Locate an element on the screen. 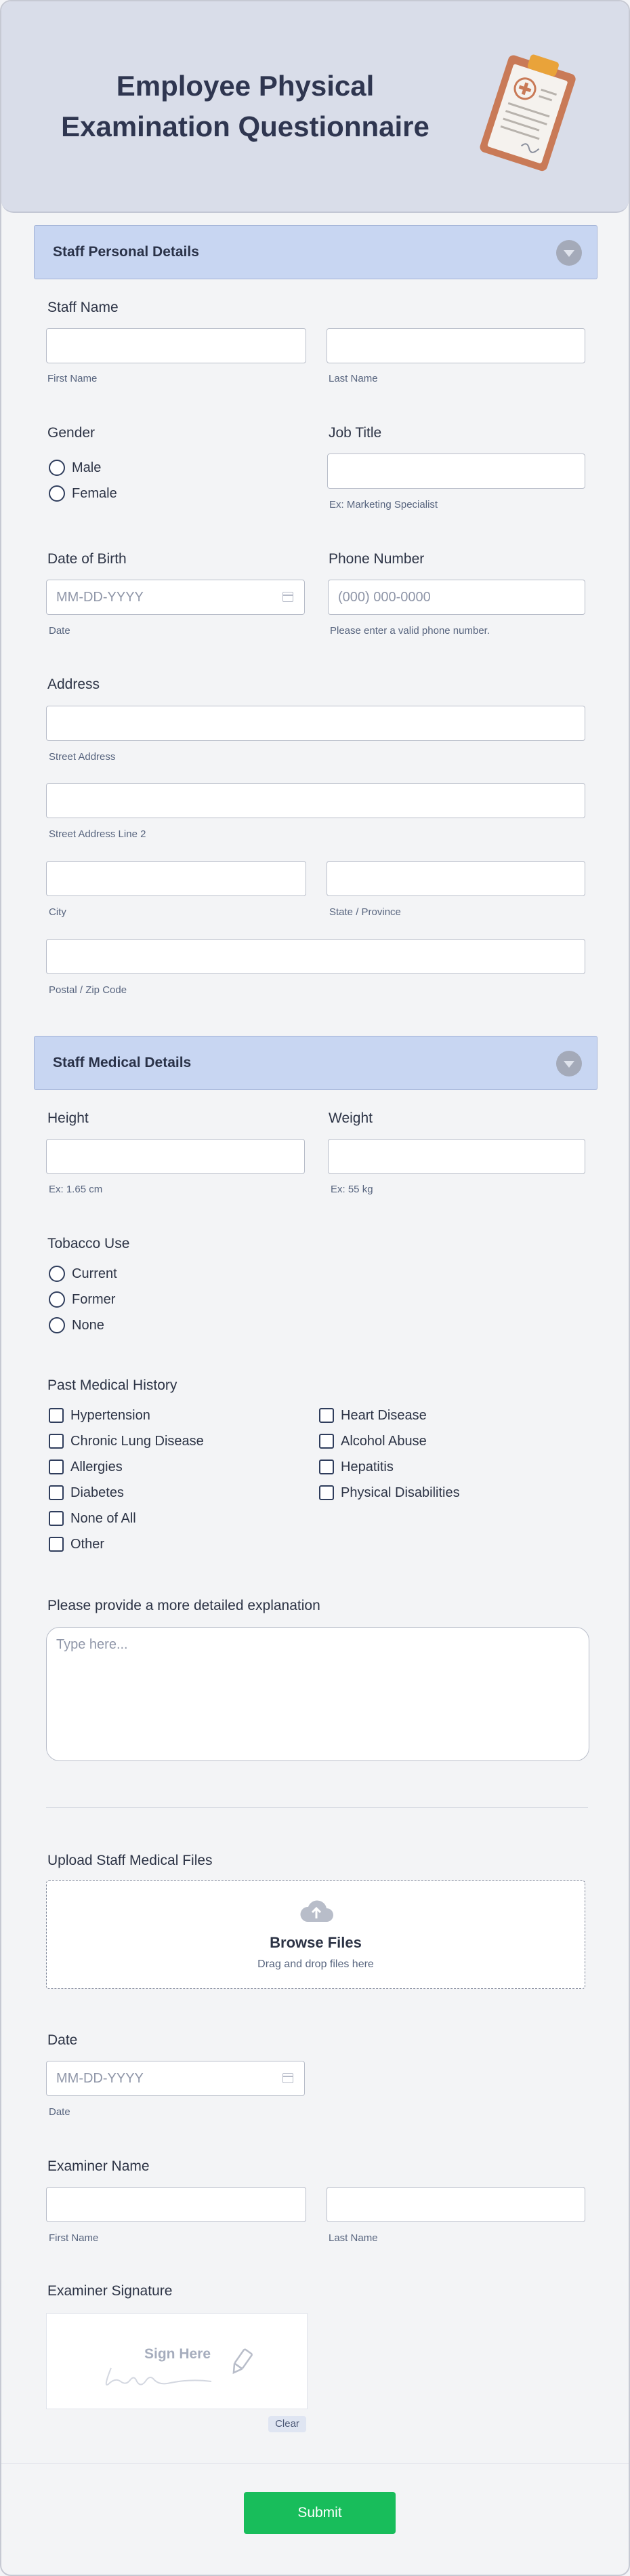 Image resolution: width=630 pixels, height=2576 pixels. height-label: Height is located at coordinates (68, 1118).